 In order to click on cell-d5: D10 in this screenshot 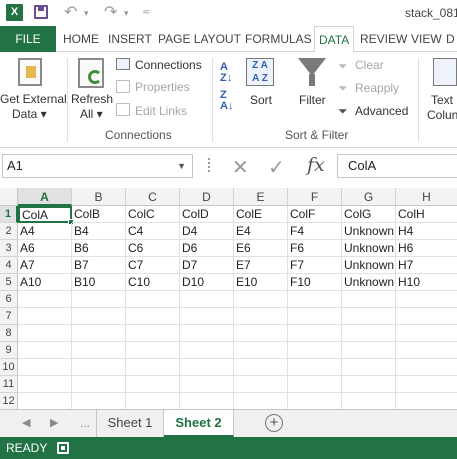, I will do `click(207, 282)`.